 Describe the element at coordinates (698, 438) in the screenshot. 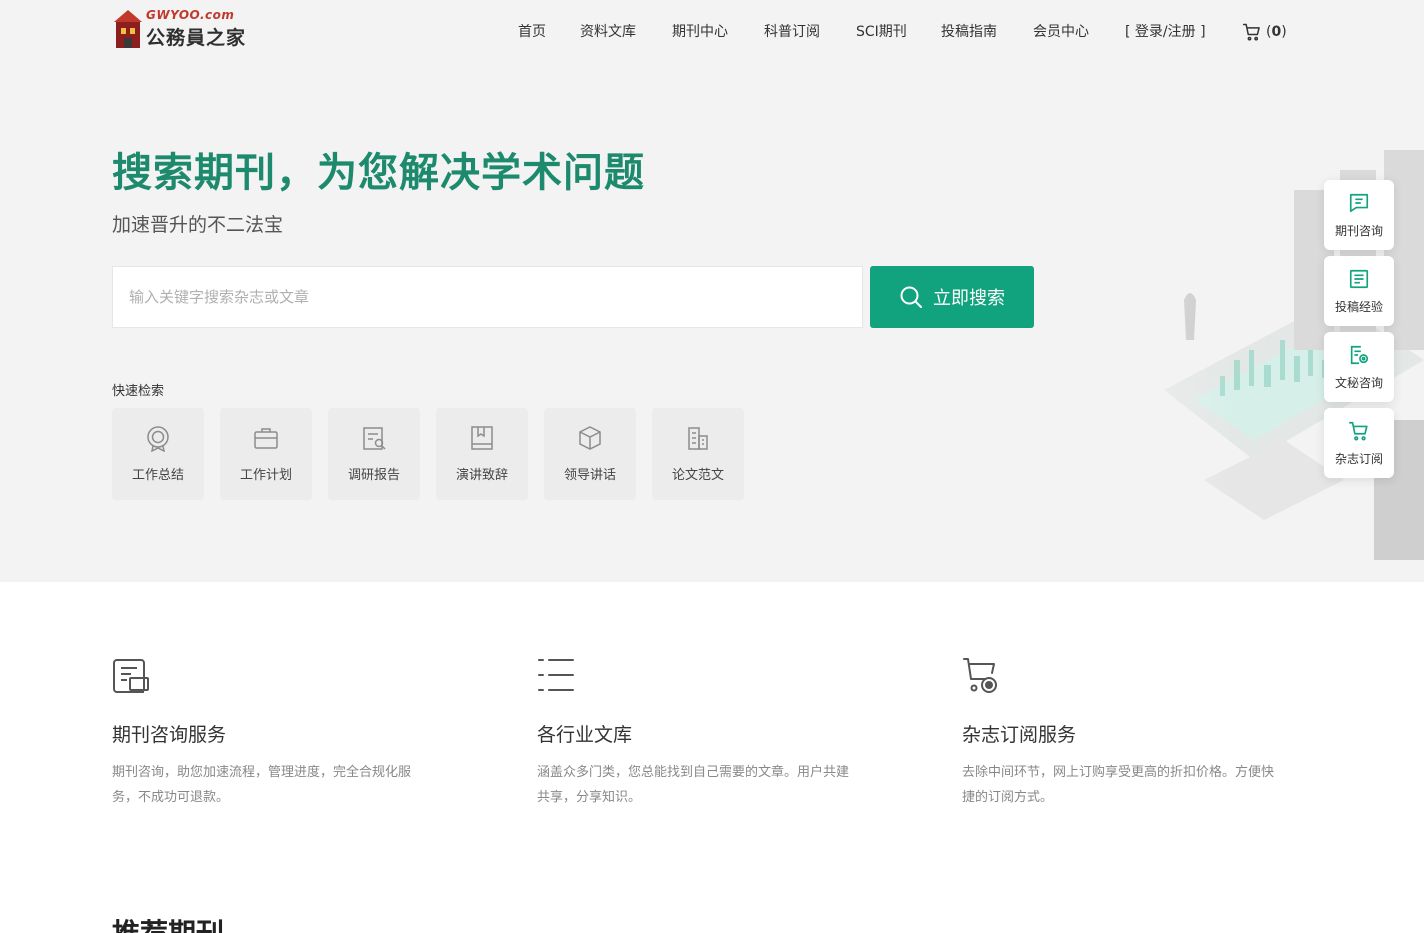

I see `building-icon` at that location.